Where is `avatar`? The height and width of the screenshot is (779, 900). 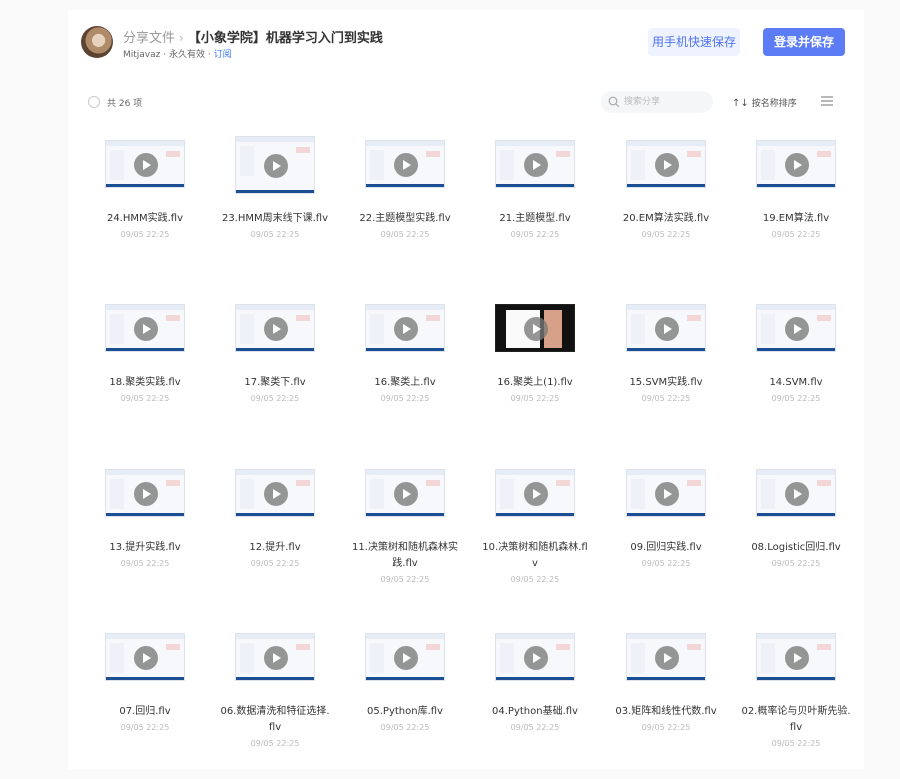
avatar is located at coordinates (97, 42).